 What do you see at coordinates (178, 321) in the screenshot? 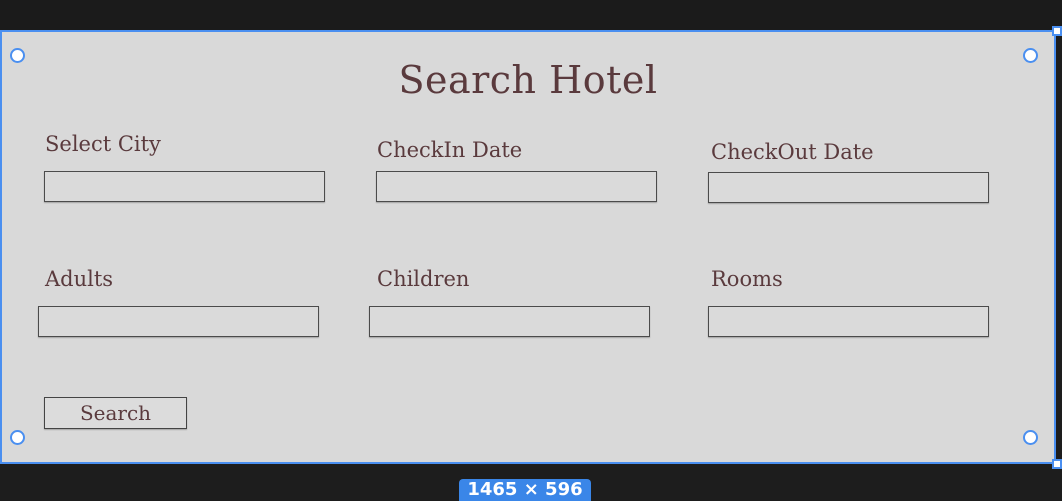
I see `adults-input` at bounding box center [178, 321].